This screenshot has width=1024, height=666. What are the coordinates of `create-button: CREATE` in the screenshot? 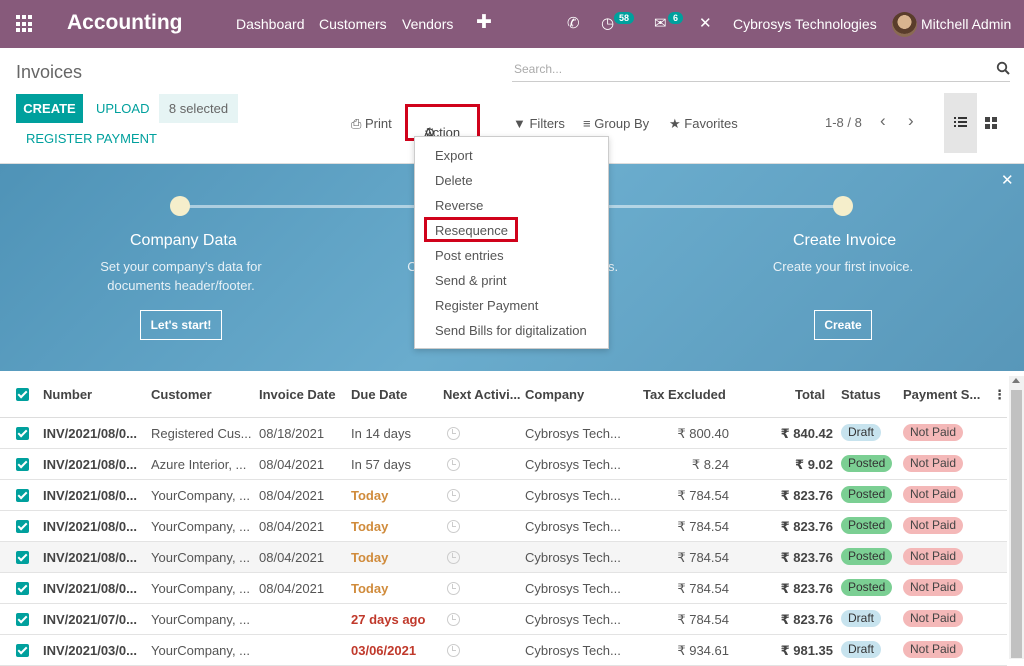 It's located at (49, 108).